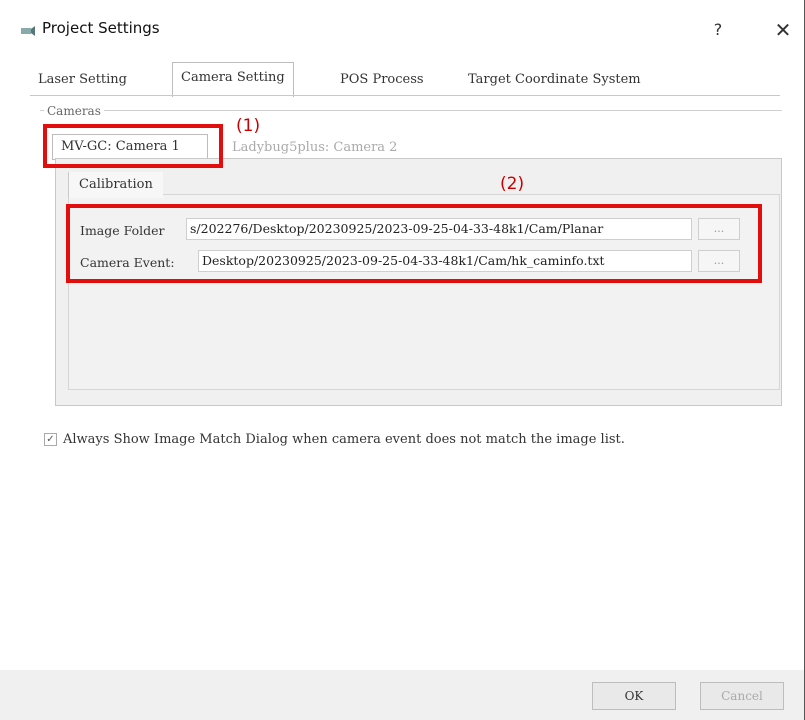 Image resolution: width=805 pixels, height=720 pixels. I want to click on window-title: Project Settings, so click(101, 28).